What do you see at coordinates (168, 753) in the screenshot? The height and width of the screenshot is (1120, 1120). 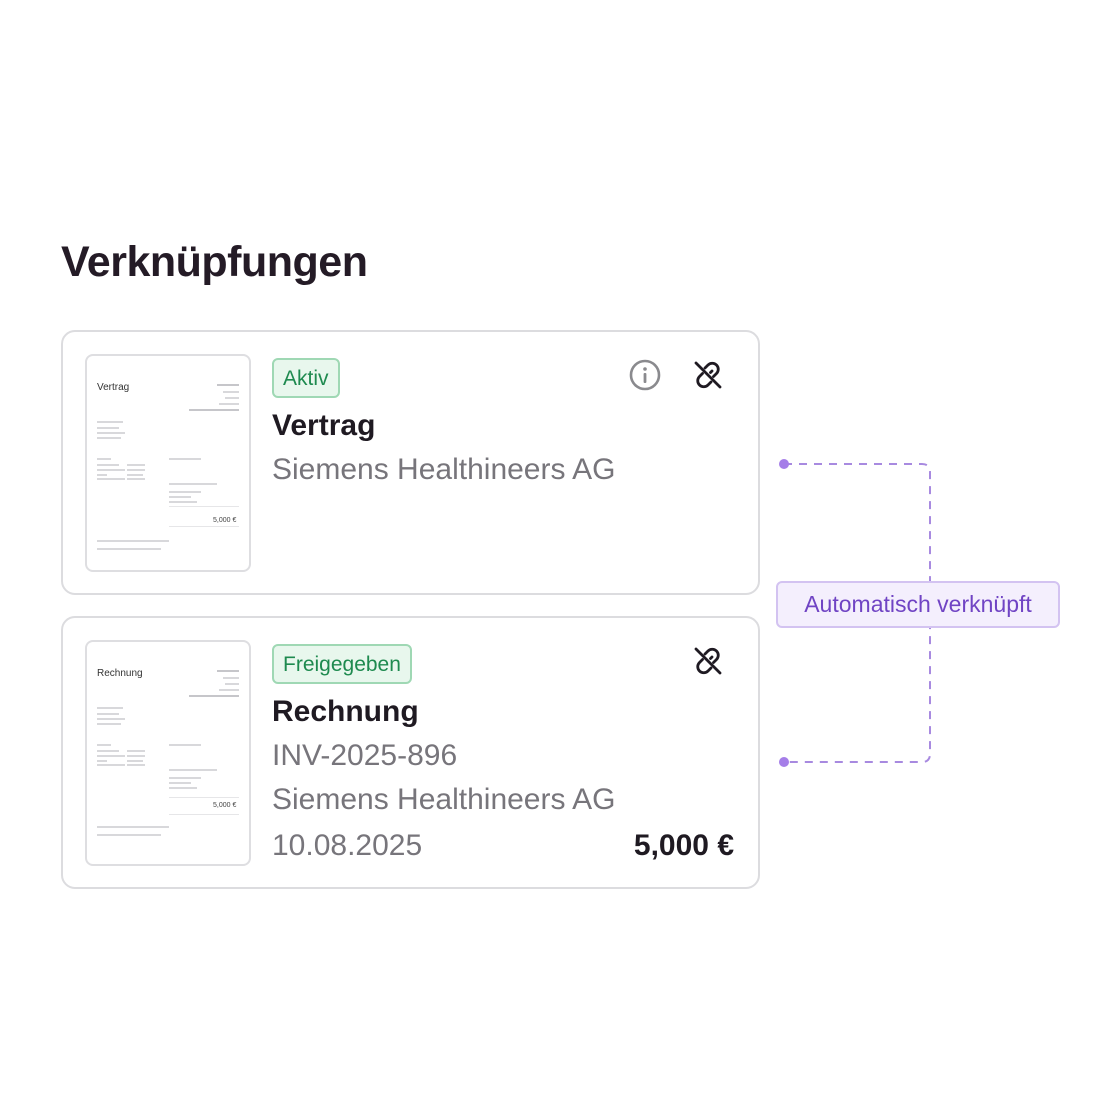 I see `document-thumbnail: Rechnung 5,000 €` at bounding box center [168, 753].